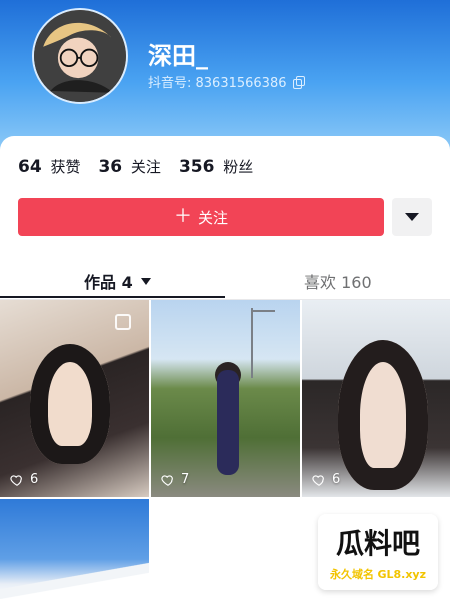  What do you see at coordinates (185, 479) in the screenshot?
I see `post-likes-count: 7` at bounding box center [185, 479].